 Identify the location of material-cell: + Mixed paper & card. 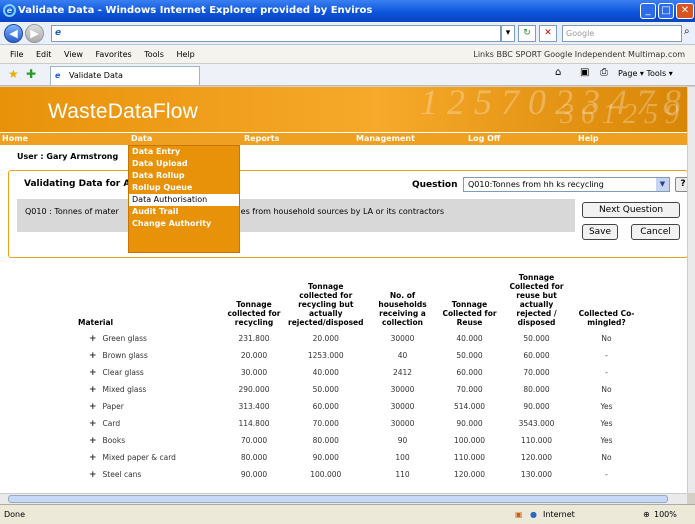
(149, 457).